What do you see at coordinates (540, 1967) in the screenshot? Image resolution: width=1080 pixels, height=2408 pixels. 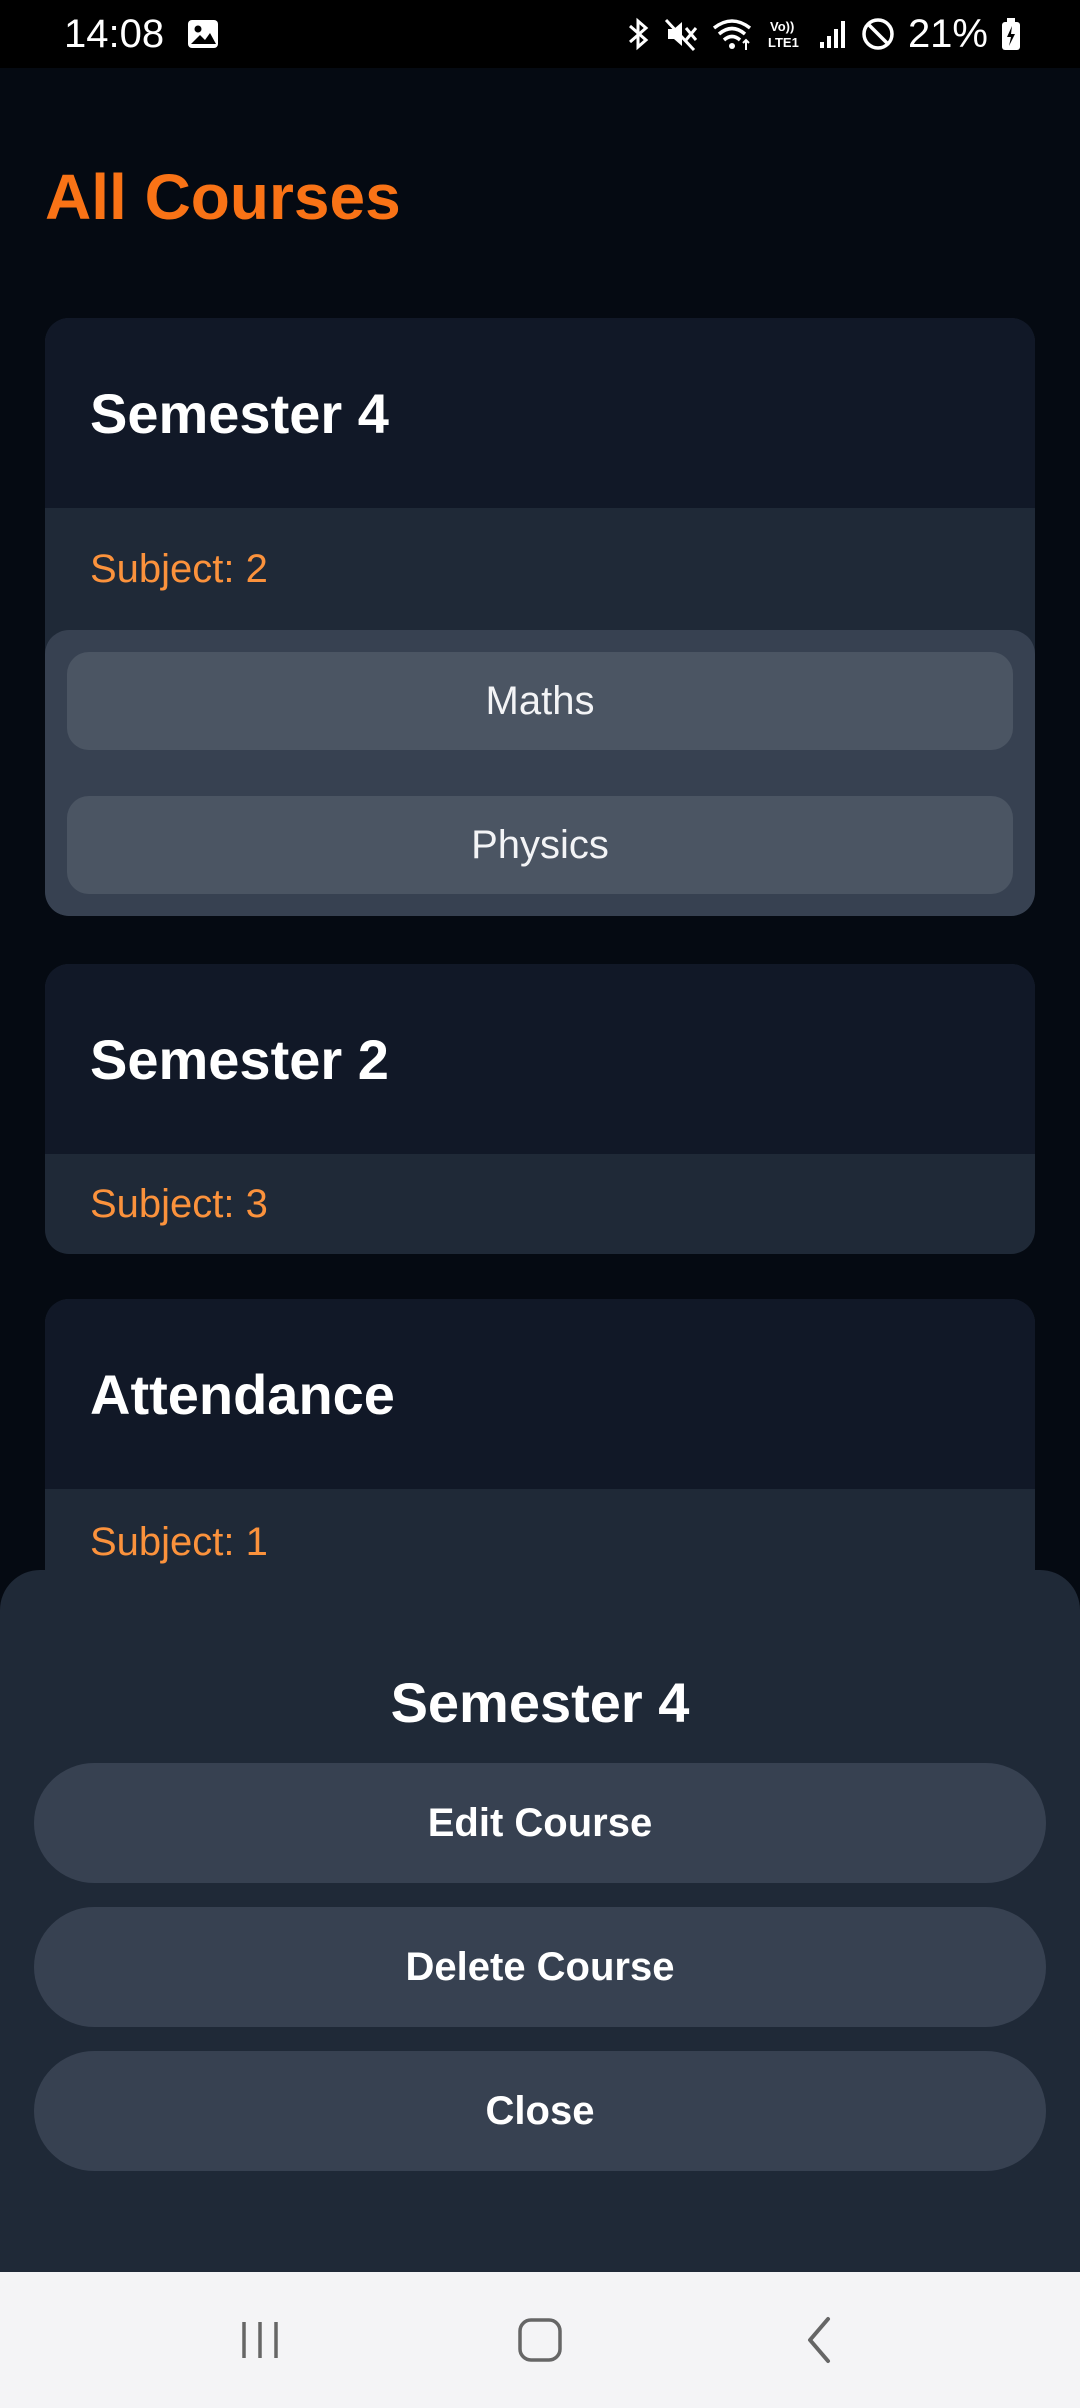 I see `delete-course-button: Delete Course` at bounding box center [540, 1967].